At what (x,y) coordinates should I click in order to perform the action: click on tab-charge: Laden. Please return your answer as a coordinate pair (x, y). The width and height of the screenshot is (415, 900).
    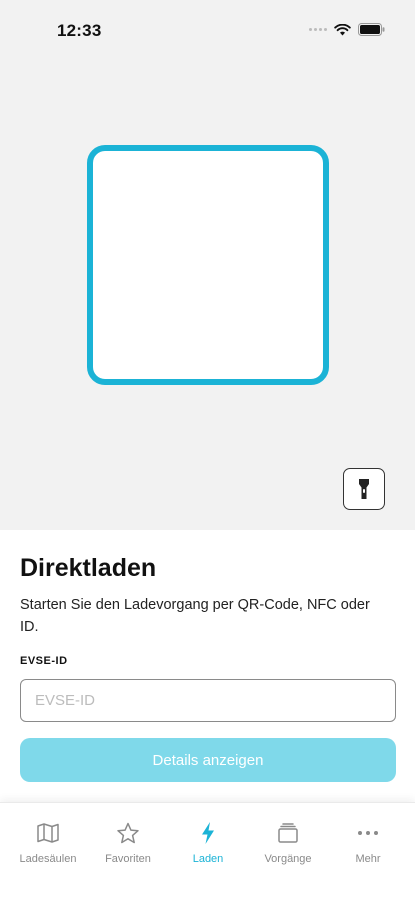
    Looking at the image, I should click on (208, 843).